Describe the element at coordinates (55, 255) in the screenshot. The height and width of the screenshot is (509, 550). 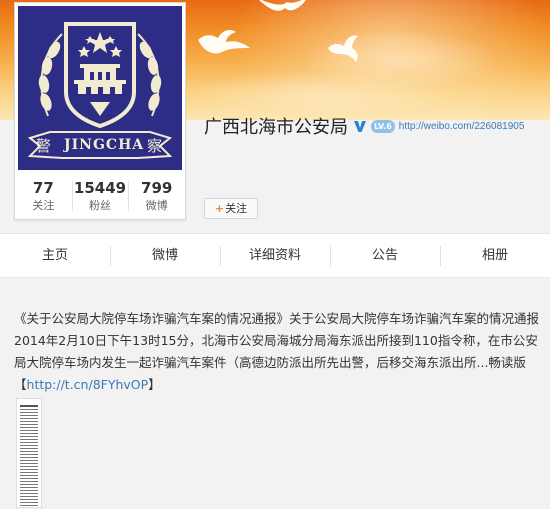
I see `tab-home: 主页` at that location.